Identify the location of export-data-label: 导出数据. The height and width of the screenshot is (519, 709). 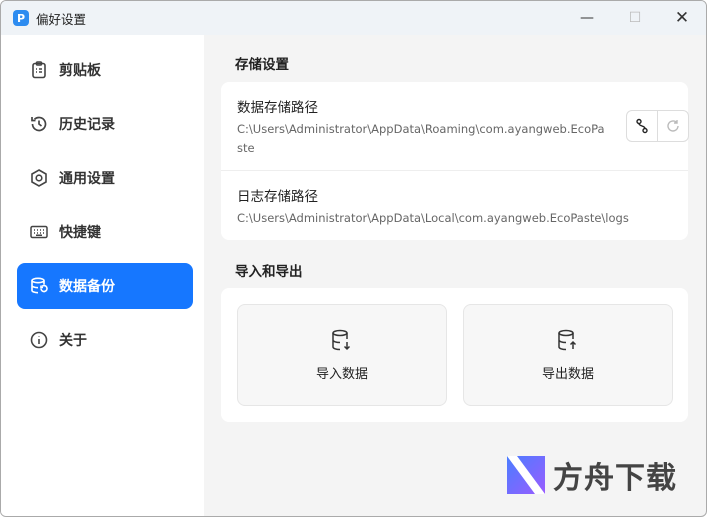
(567, 374).